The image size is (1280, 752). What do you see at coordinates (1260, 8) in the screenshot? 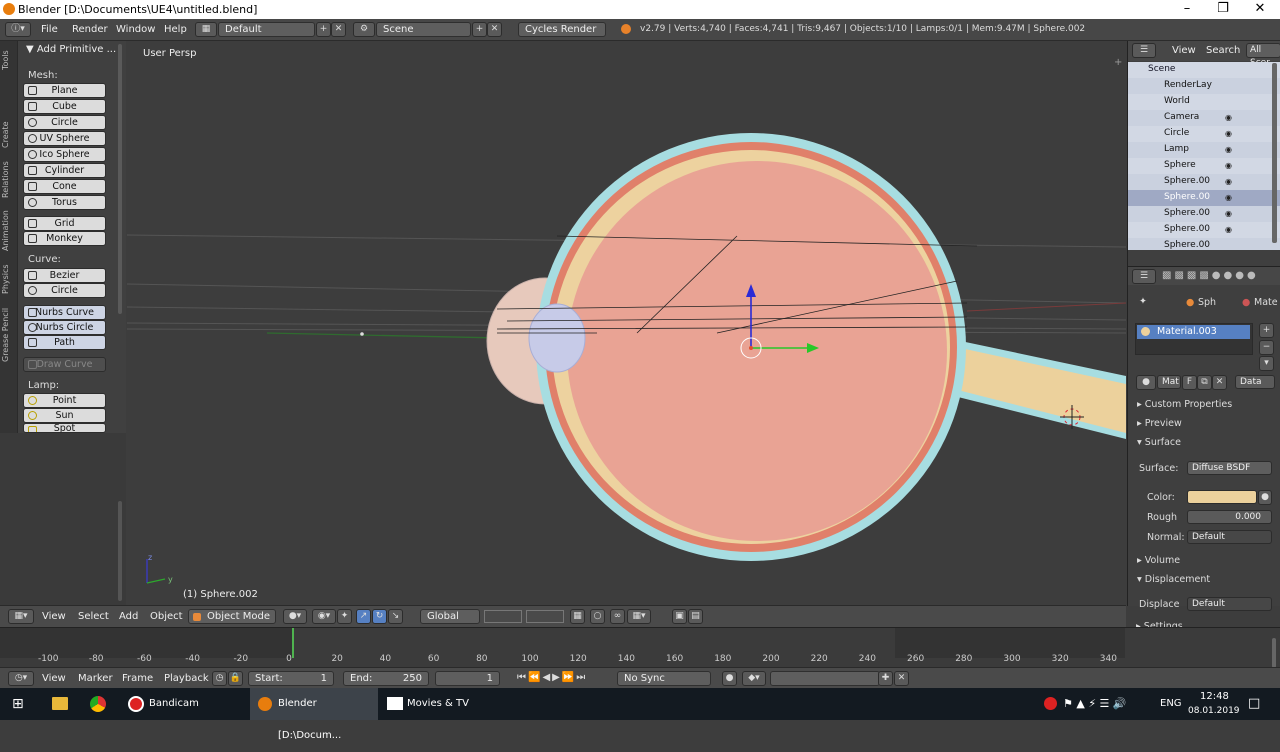
I see `close-button: ✕` at bounding box center [1260, 8].